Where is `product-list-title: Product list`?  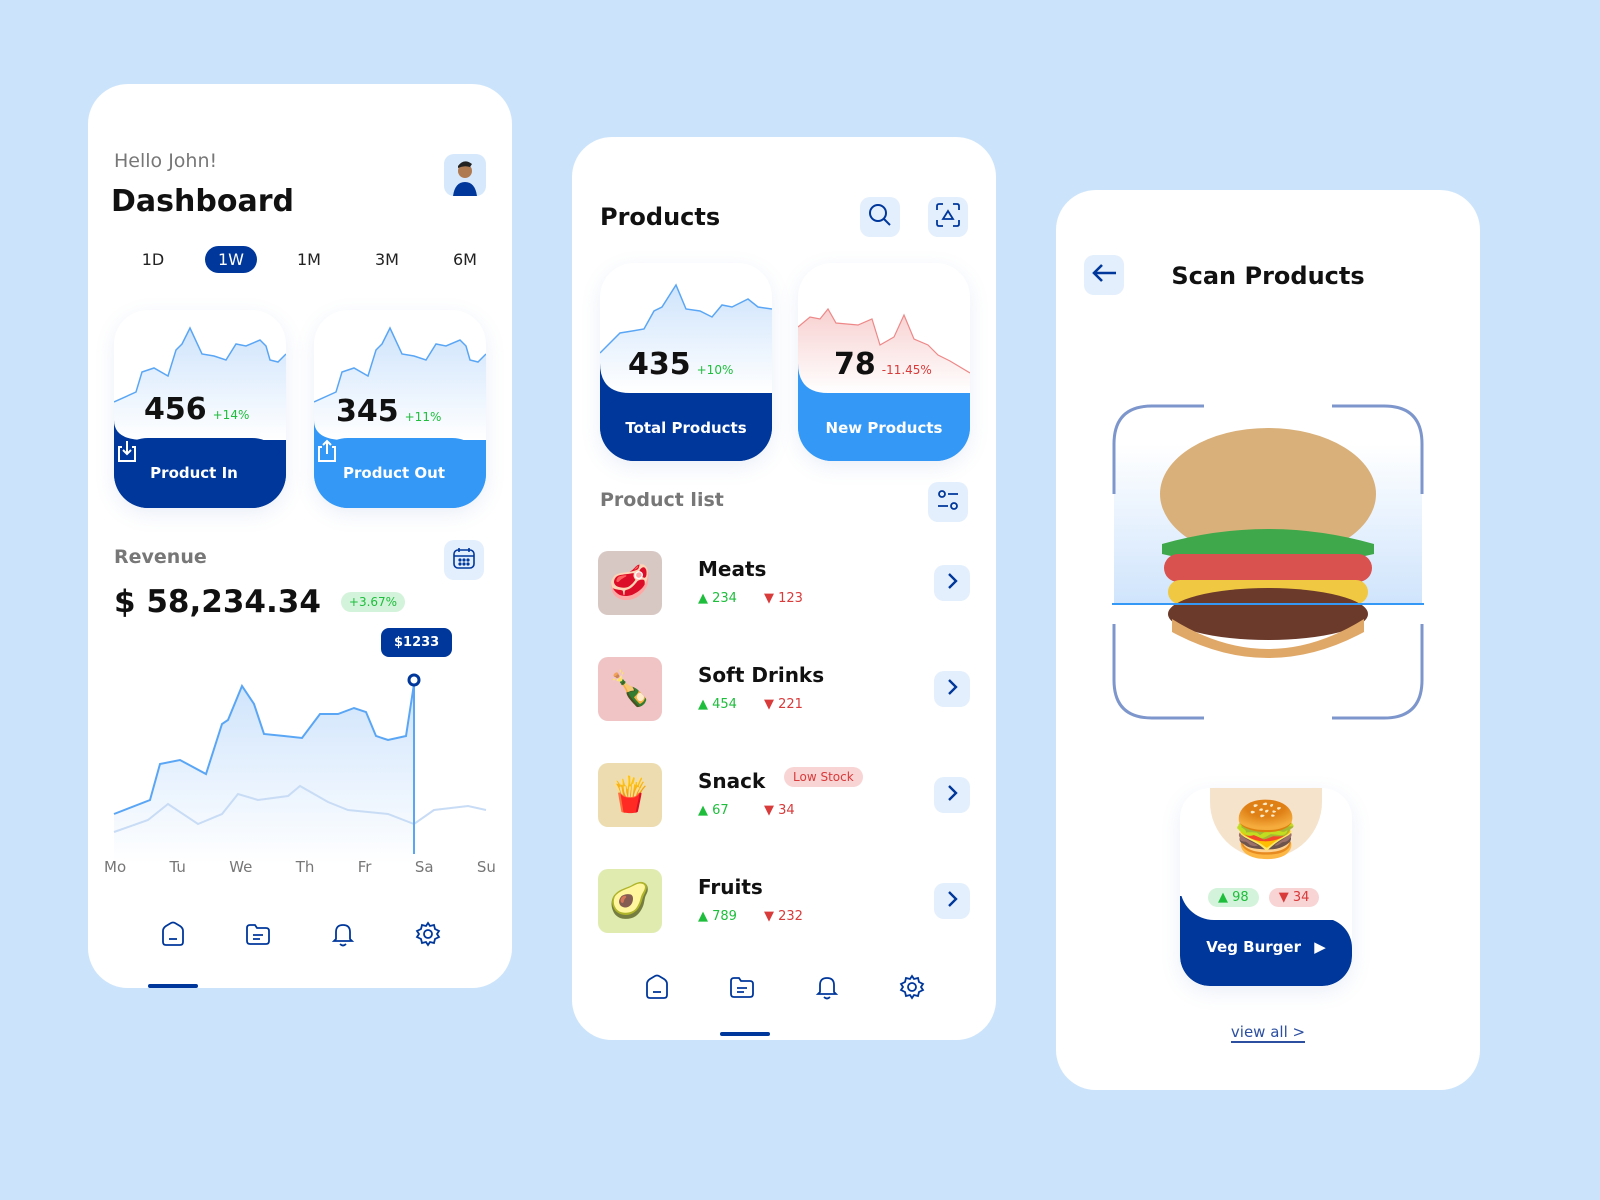
product-list-title: Product list is located at coordinates (662, 500).